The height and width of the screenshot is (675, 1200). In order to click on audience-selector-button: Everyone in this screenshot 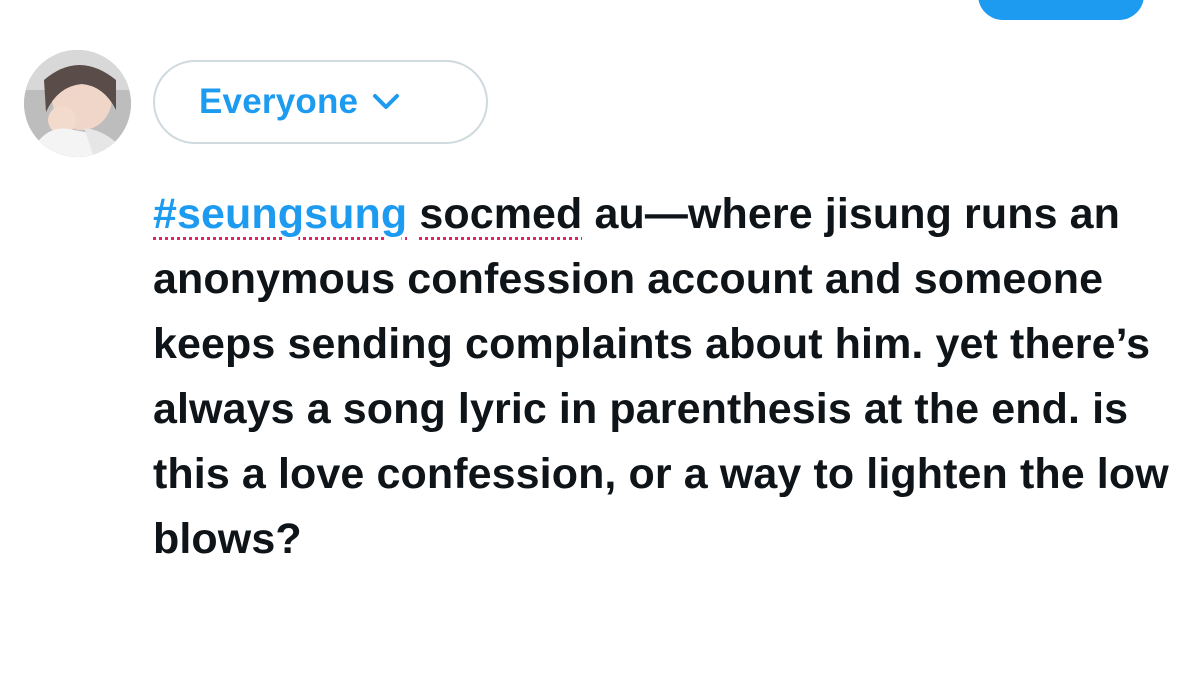, I will do `click(320, 102)`.